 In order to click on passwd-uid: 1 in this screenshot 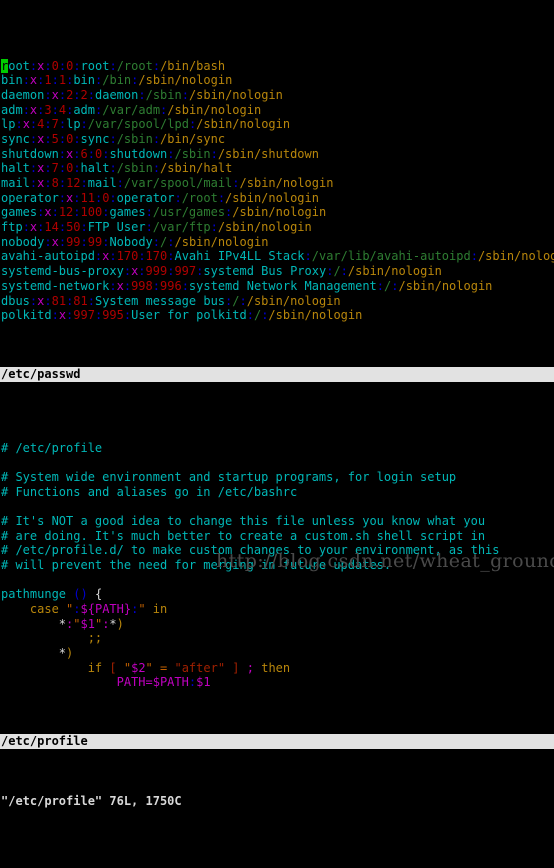, I will do `click(48, 80)`.